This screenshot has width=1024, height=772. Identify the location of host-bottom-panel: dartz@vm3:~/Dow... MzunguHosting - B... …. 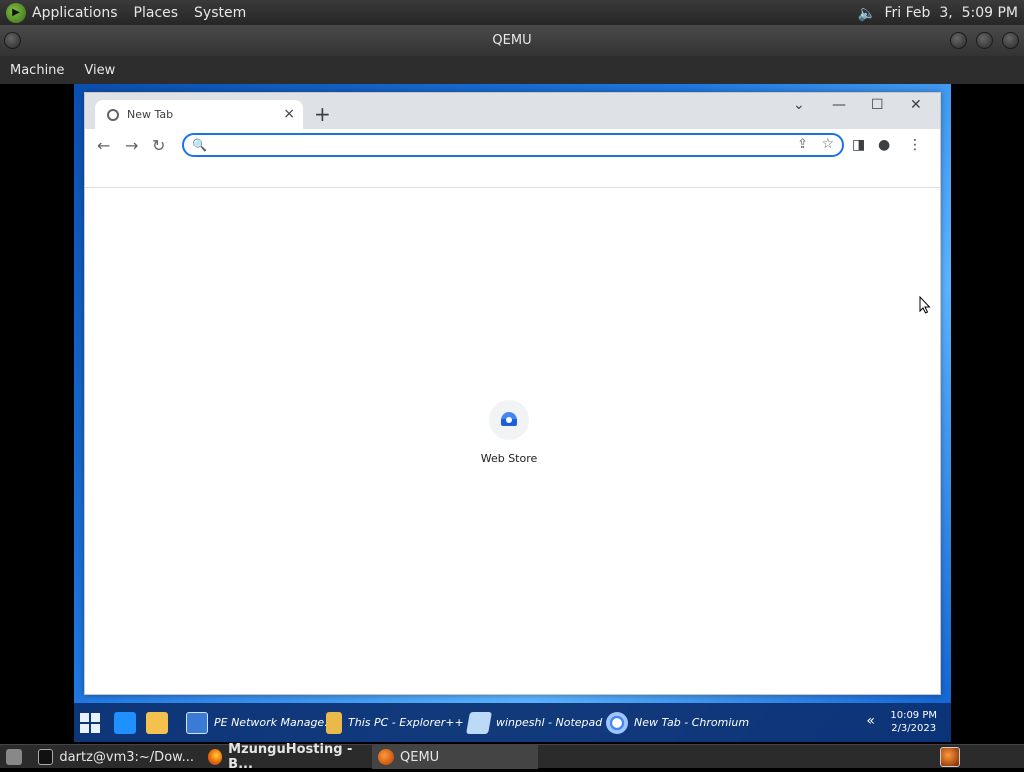
(512, 757).